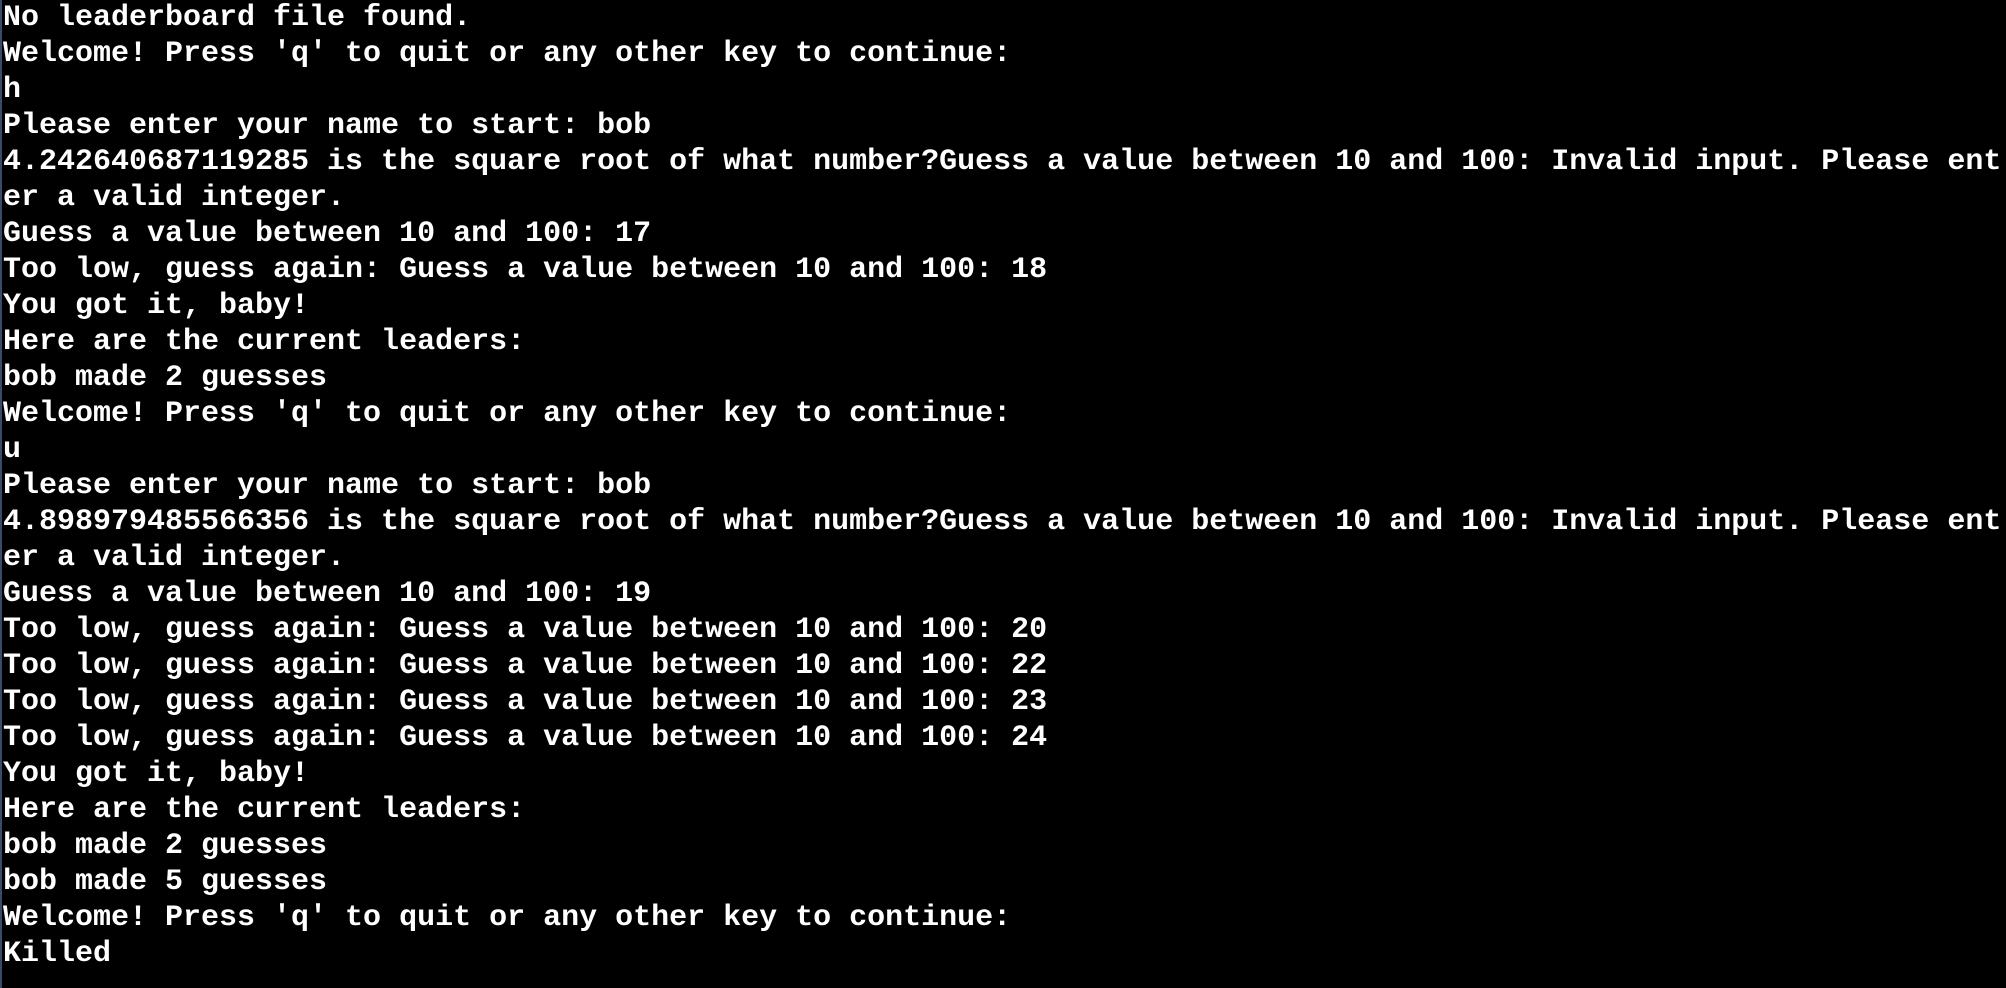 This screenshot has height=988, width=2006. Describe the element at coordinates (327, 234) in the screenshot. I see `terminal-line: Guess a value between 10 and 100: 17` at that location.